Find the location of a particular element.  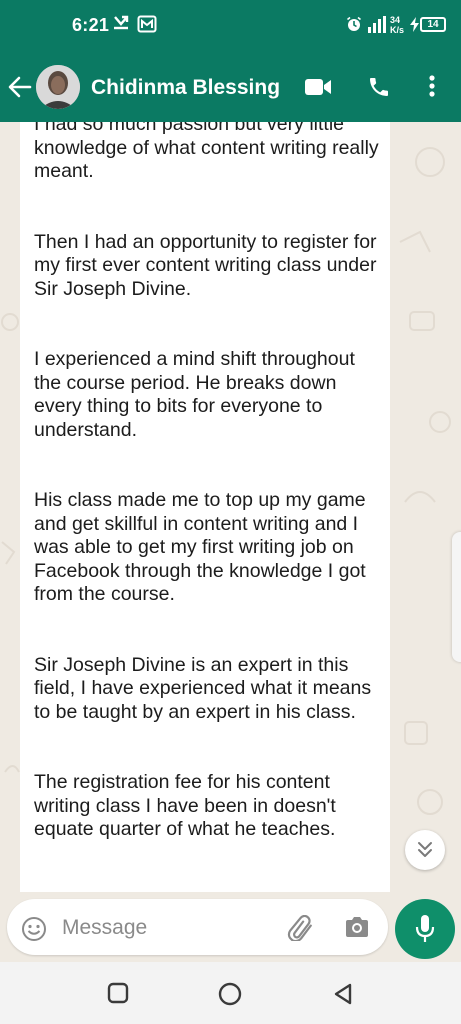

camera-icon is located at coordinates (357, 929).